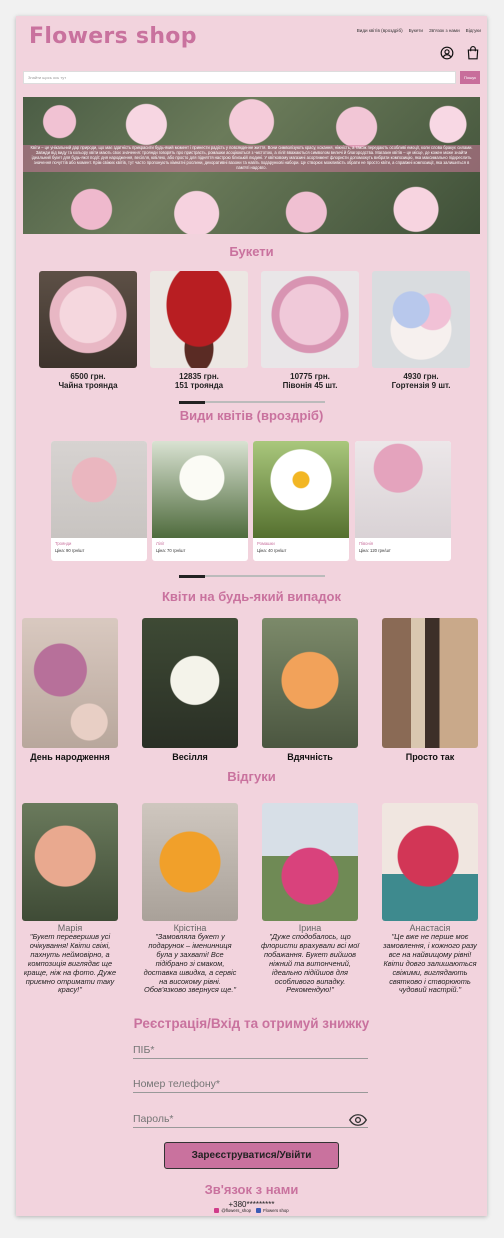  I want to click on flower-name: Ромашки, so click(266, 543).